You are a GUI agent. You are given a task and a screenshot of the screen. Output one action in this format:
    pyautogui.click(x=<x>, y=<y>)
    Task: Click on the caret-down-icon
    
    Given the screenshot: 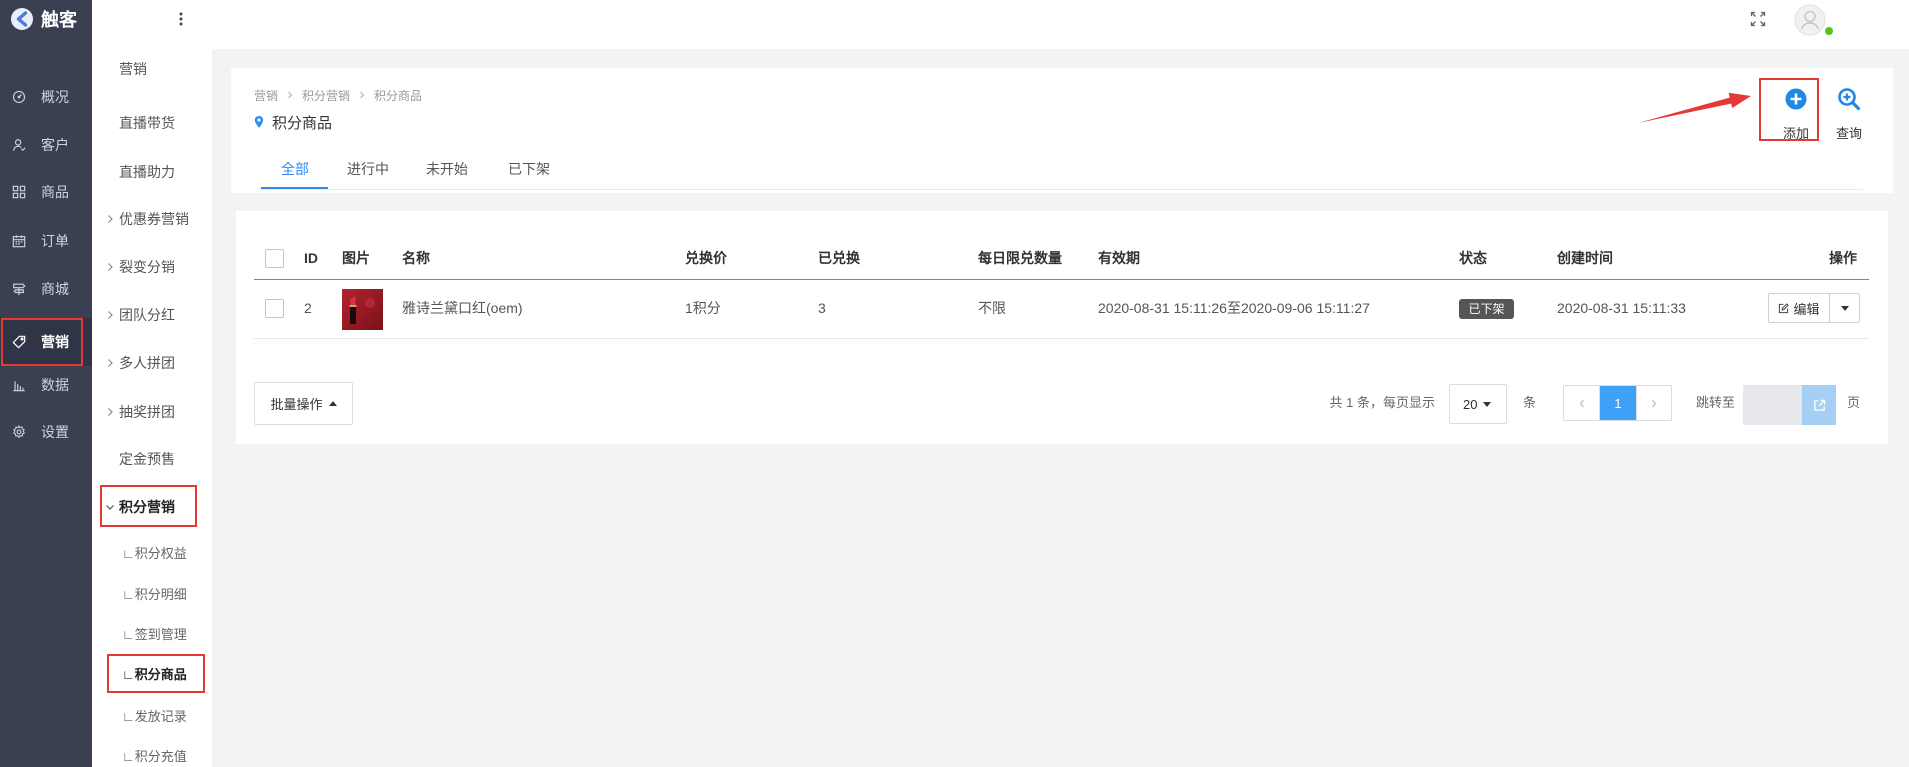 What is the action you would take?
    pyautogui.click(x=1844, y=308)
    